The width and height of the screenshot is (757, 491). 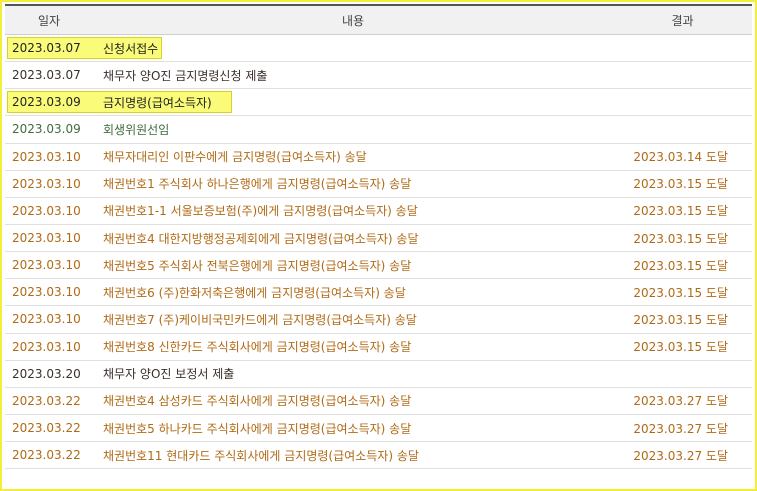 I want to click on row-content: 채권번호1 주식회사 하나은행에게 금지명령(급여소득자) 송달, so click(x=257, y=184).